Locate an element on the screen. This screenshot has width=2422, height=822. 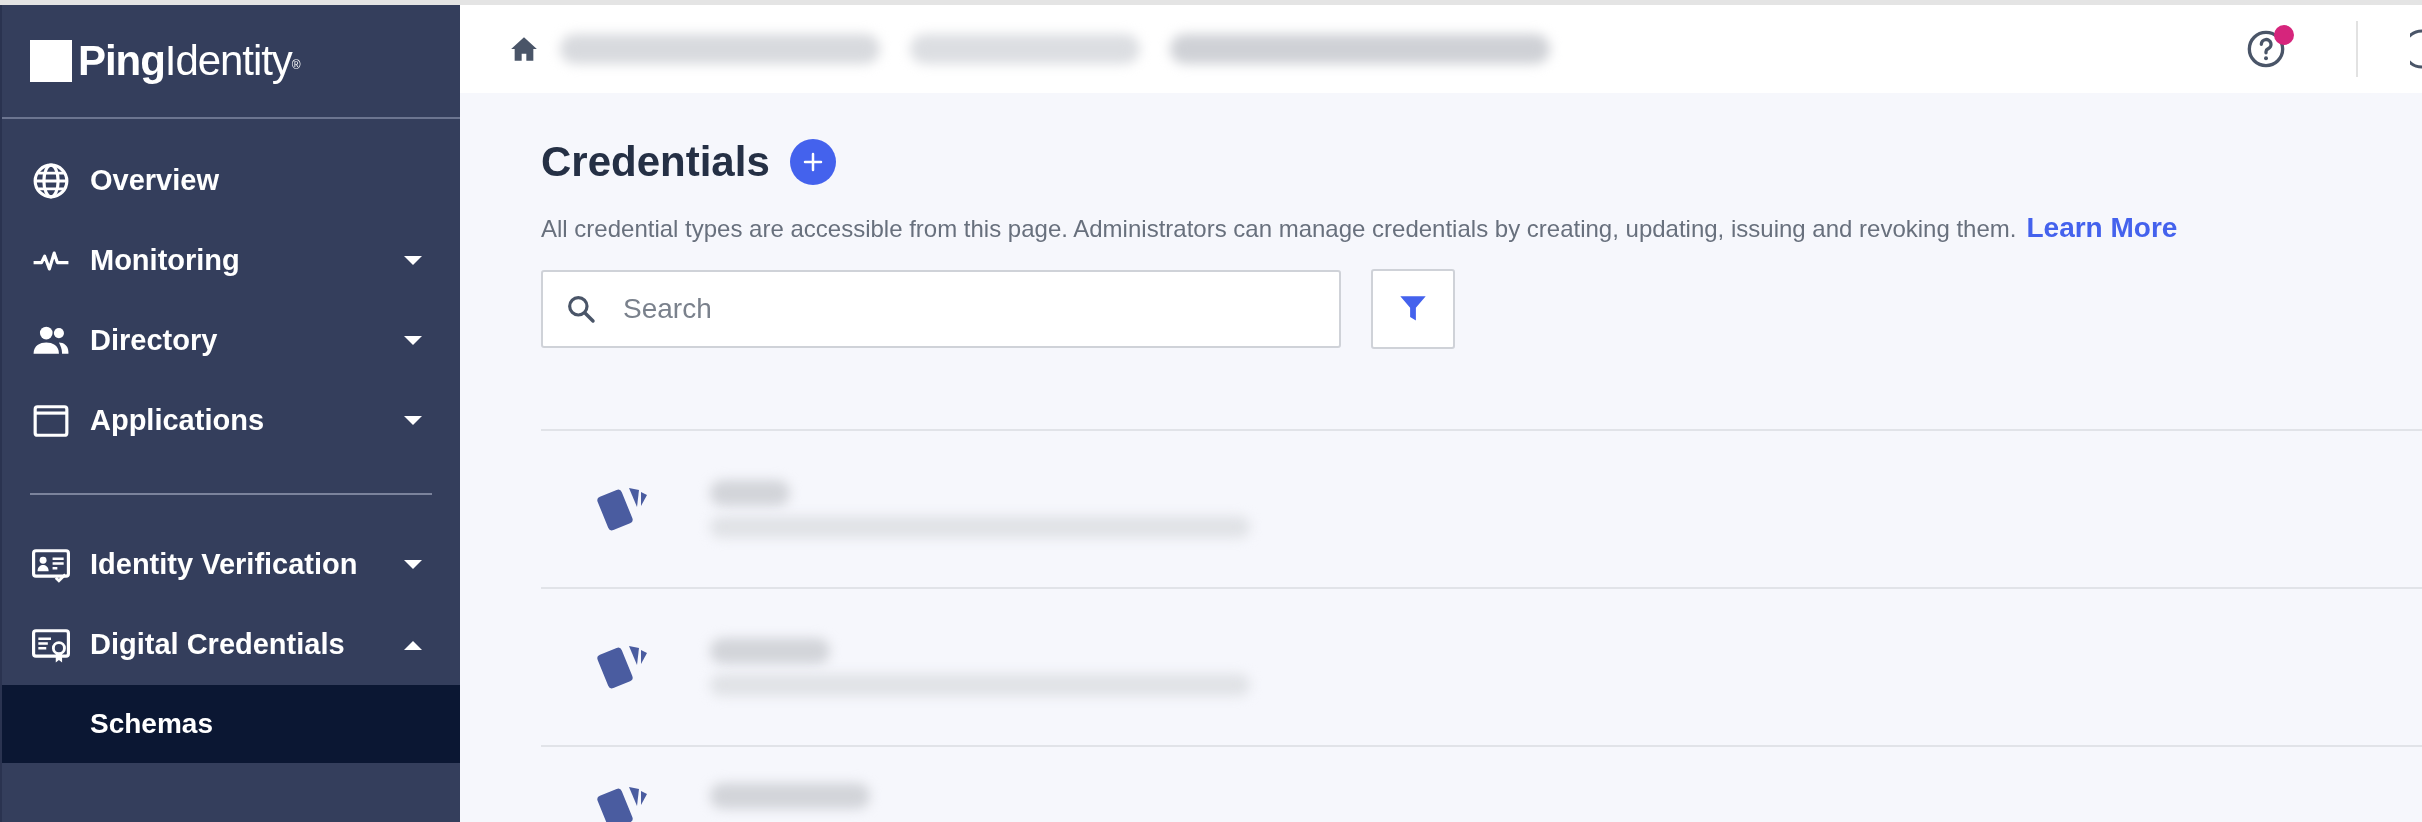
nav-item: Directory is located at coordinates (231, 341).